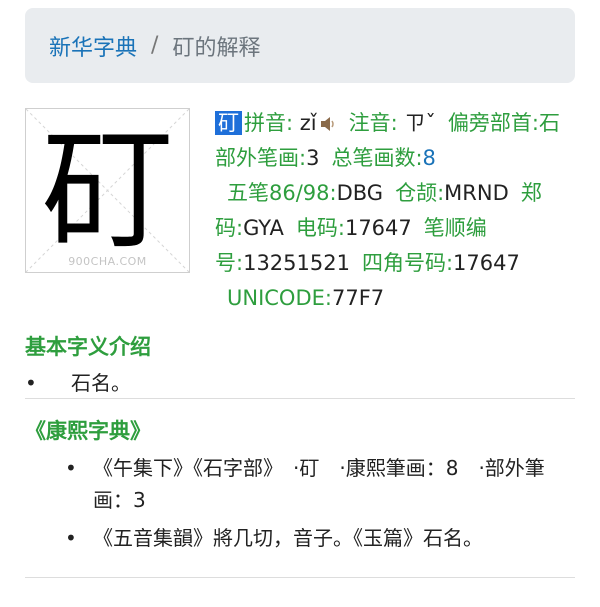  I want to click on highlighted-character: 矴, so click(228, 123).